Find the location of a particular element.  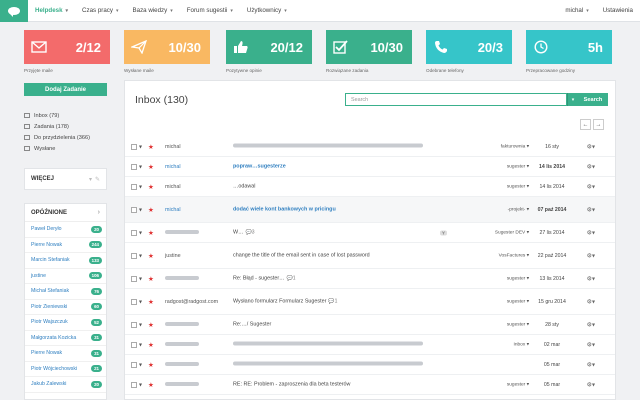

arrow-right-icon: → is located at coordinates (598, 124).